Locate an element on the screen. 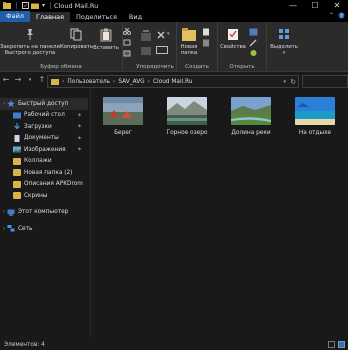 The image size is (348, 350). copy-path-icon is located at coordinates (127, 42).